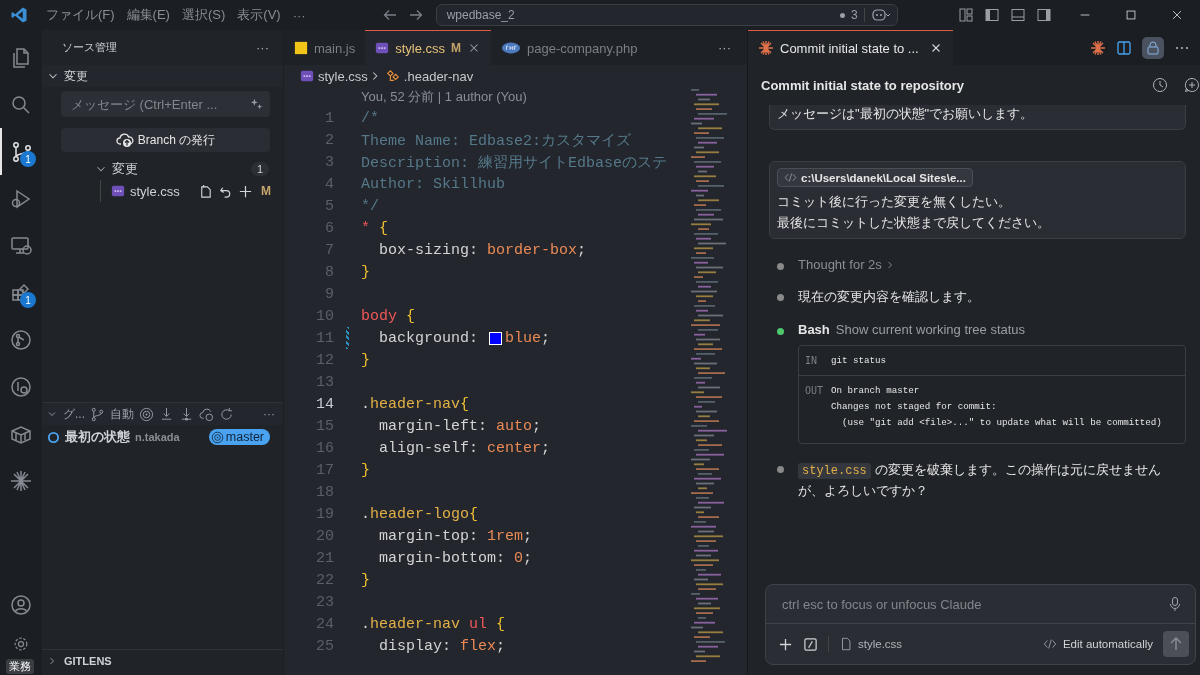  Describe the element at coordinates (324, 514) in the screenshot. I see `line-number: 19` at that location.